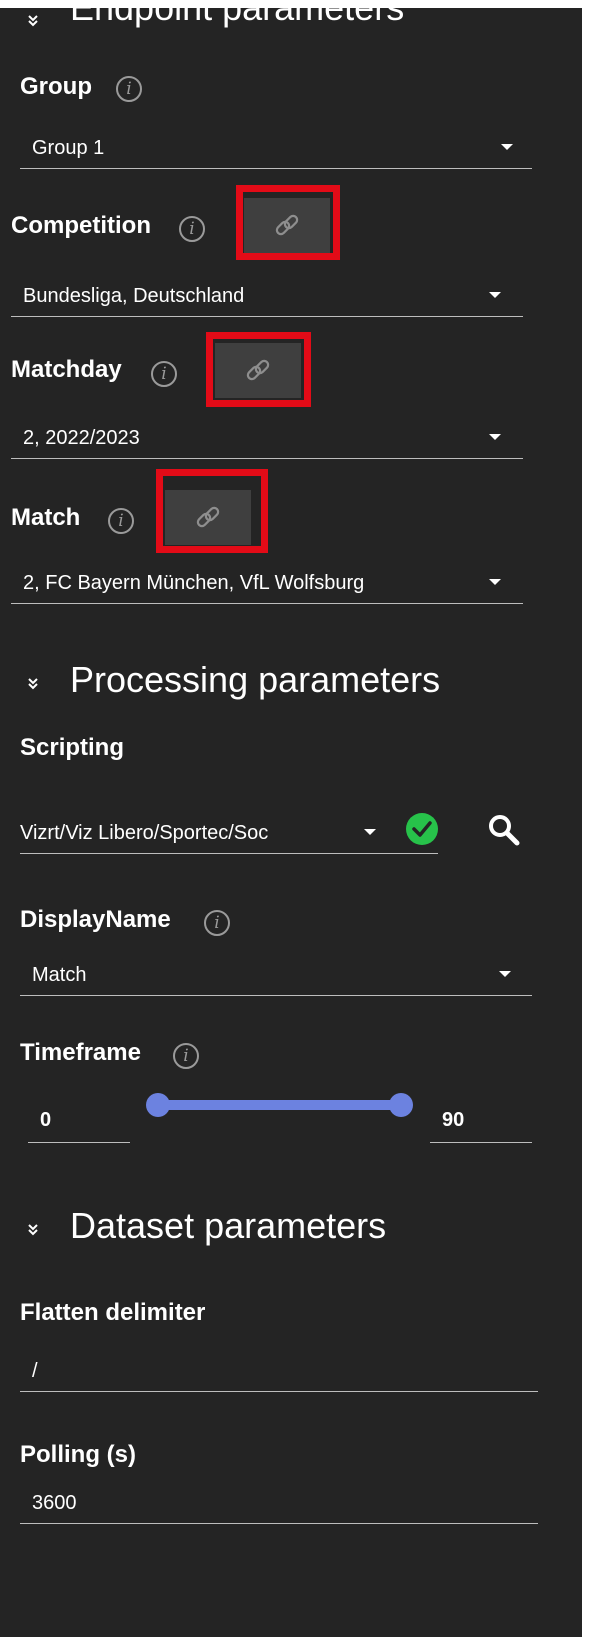 This screenshot has height=1637, width=607. Describe the element at coordinates (66, 369) in the screenshot. I see `field-label-matchday: Matchday` at that location.